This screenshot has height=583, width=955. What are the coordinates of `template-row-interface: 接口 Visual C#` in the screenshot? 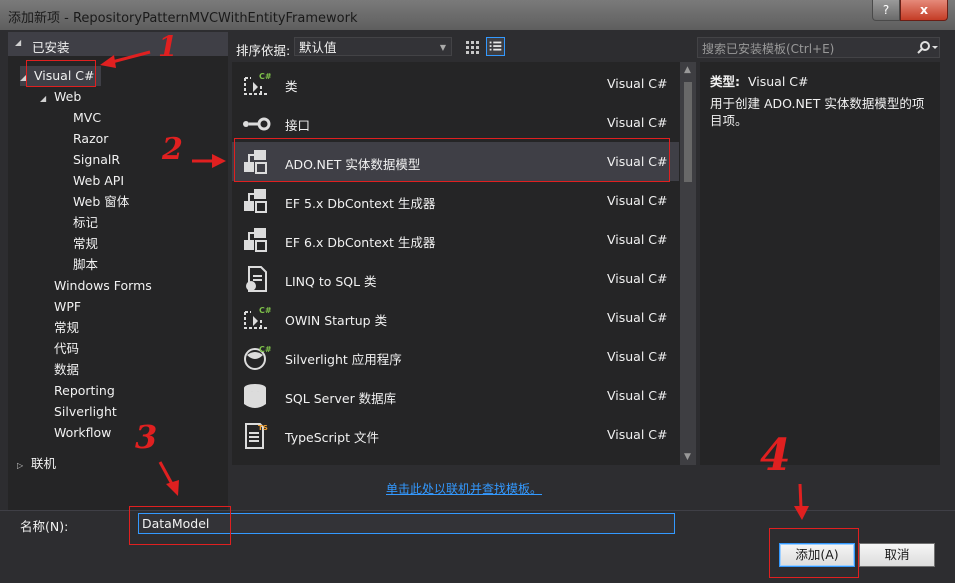 It's located at (455, 122).